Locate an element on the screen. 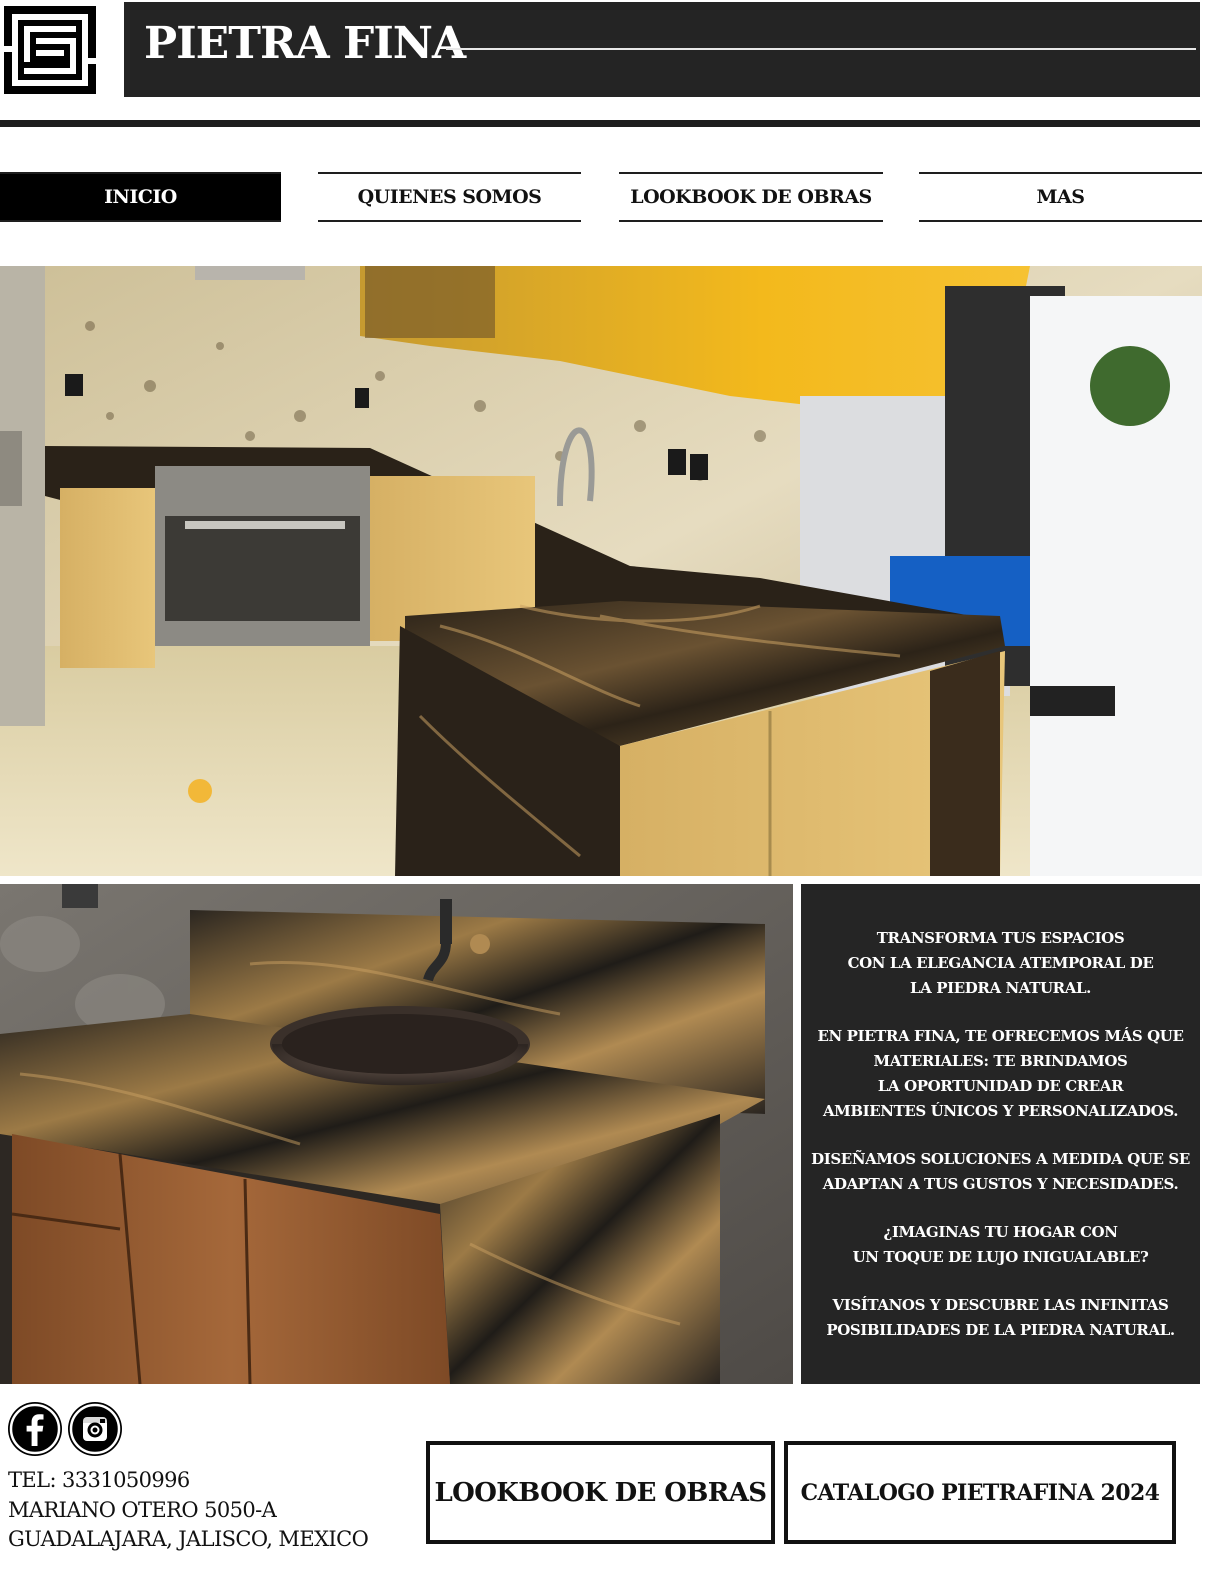 This screenshot has width=1228, height=1596. instagram-icon is located at coordinates (95, 1429).